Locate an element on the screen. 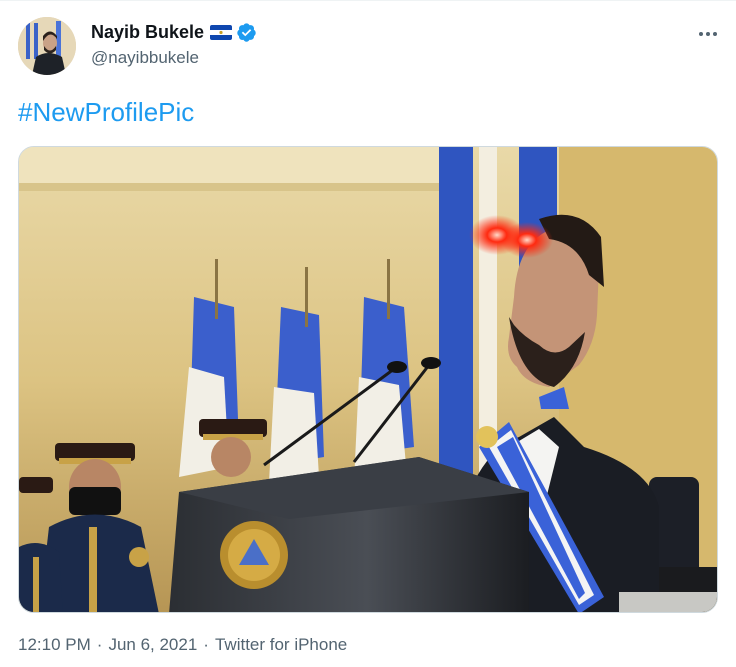 The image size is (736, 667). tweet-source: Twitter for iPhone is located at coordinates (281, 645).